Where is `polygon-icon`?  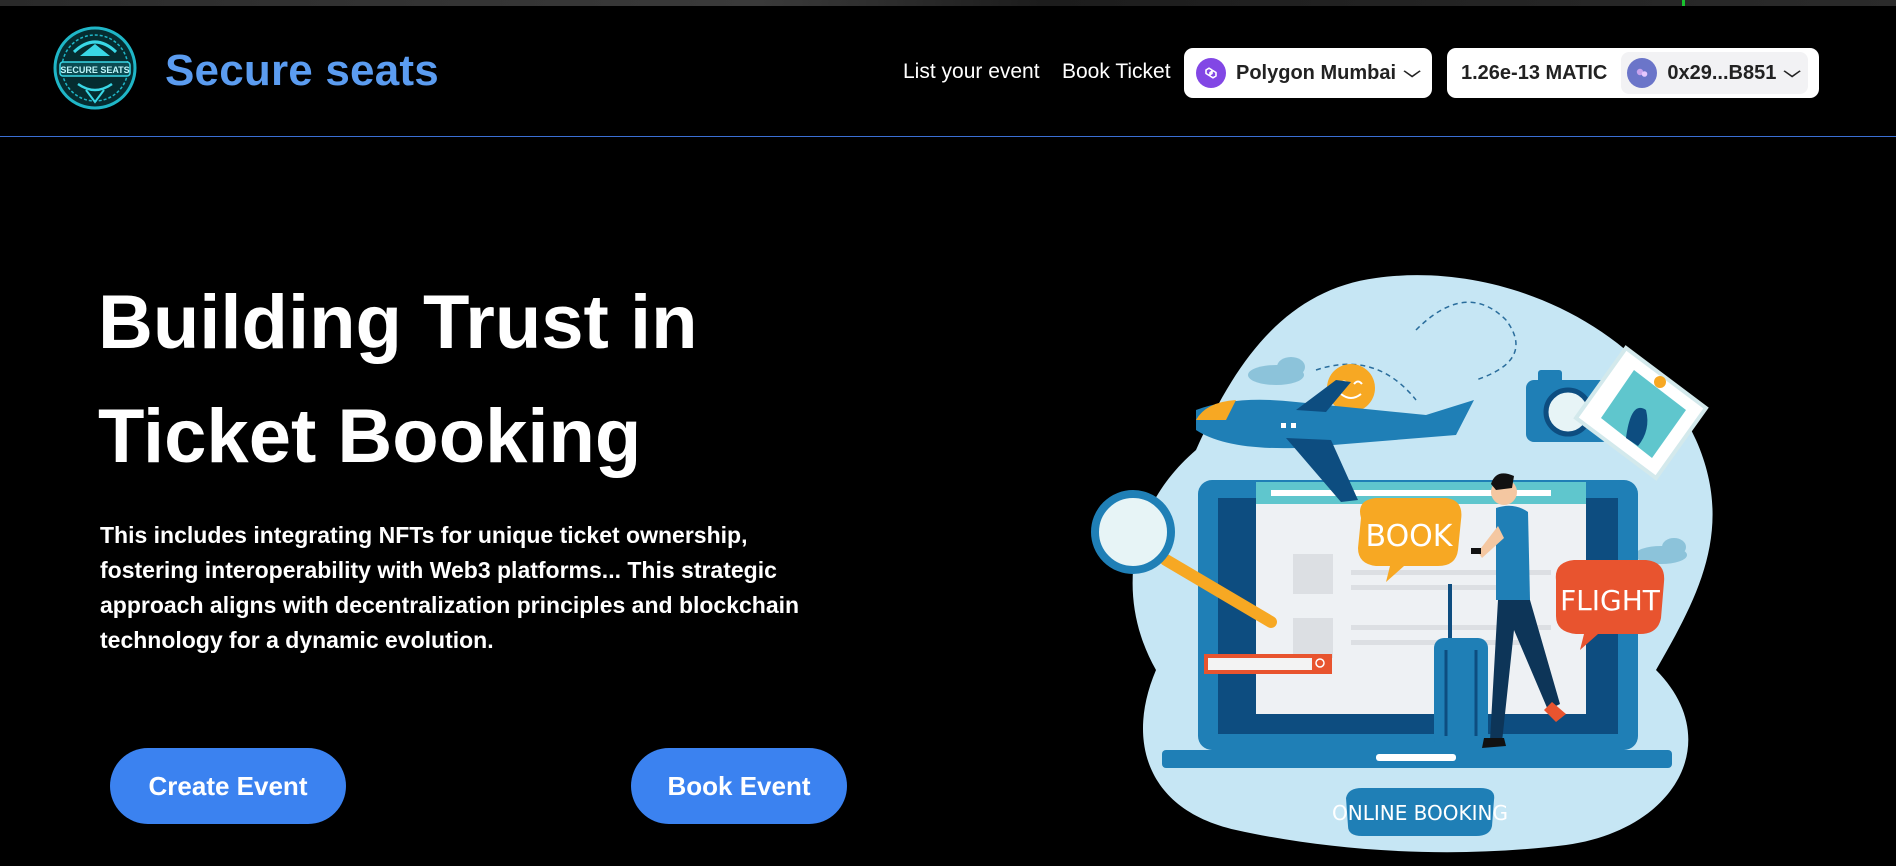 polygon-icon is located at coordinates (1211, 73).